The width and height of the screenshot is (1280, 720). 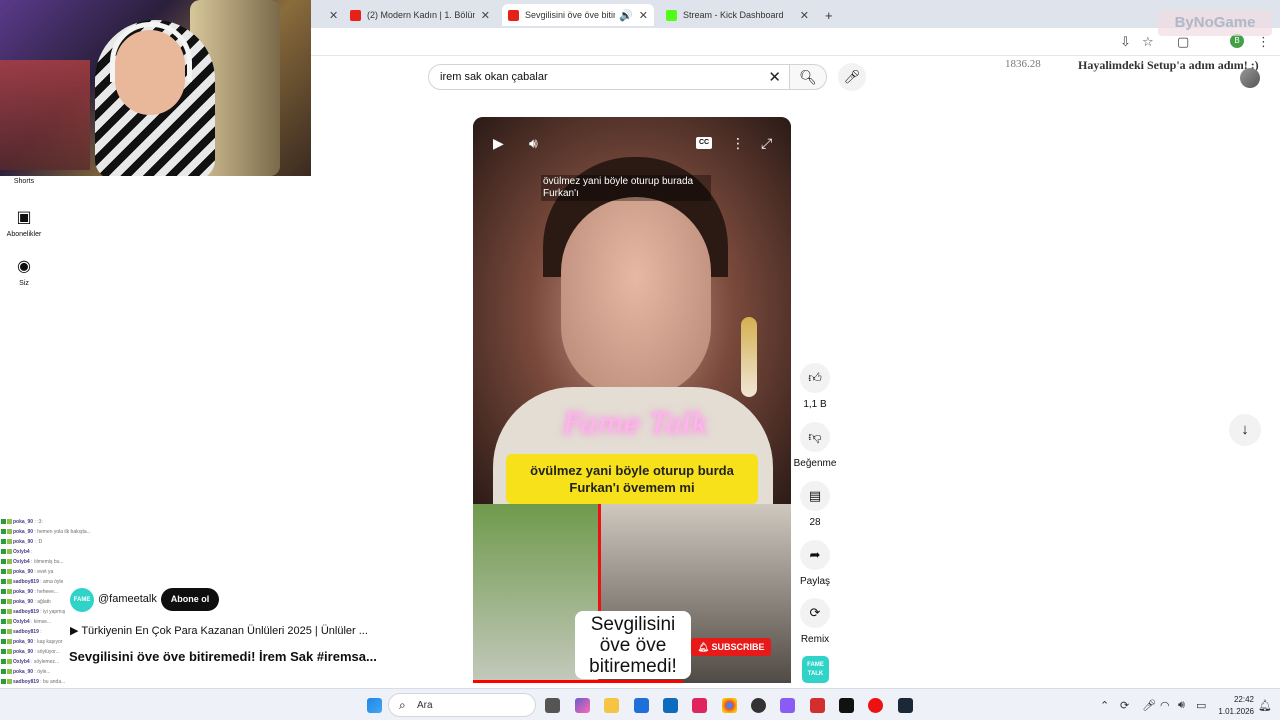 What do you see at coordinates (815, 504) in the screenshot?
I see `comments-button: ▤ 28` at bounding box center [815, 504].